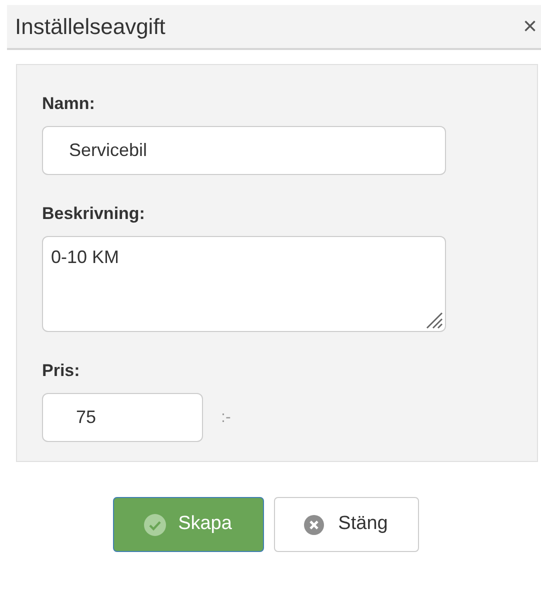  Describe the element at coordinates (314, 524) in the screenshot. I see `close-circle-icon` at that location.